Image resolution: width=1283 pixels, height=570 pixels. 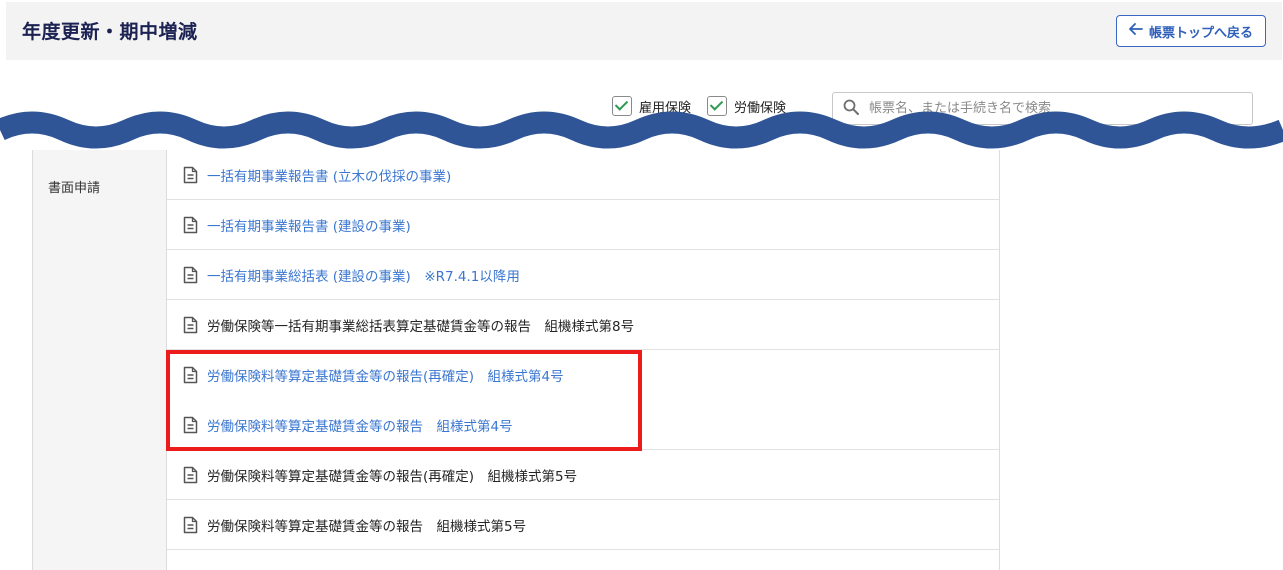 I want to click on back-to-forms-top-button: 帳票トップへ戻る, so click(x=1190, y=31).